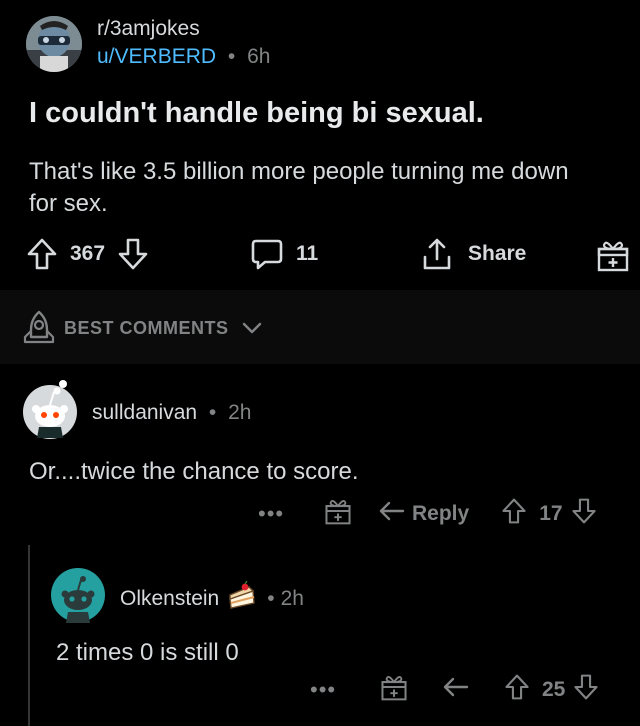 The height and width of the screenshot is (726, 640). I want to click on comment-count: 11, so click(307, 253).